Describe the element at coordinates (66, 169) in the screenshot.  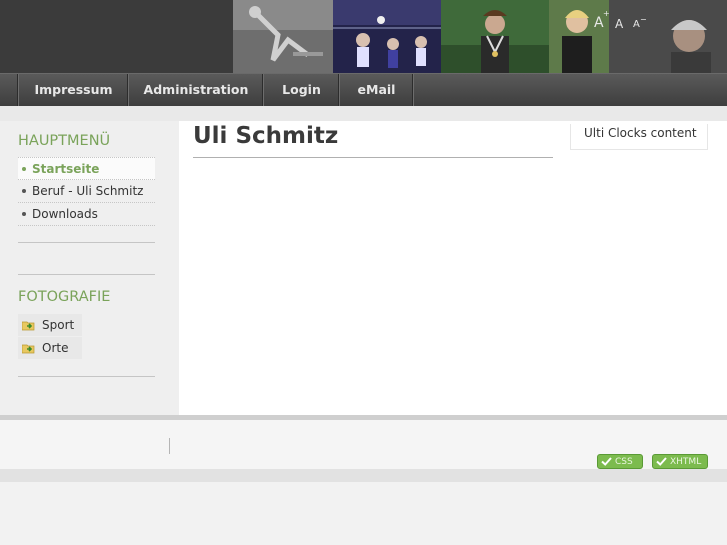
I see `menu-item-label: Startseite` at that location.